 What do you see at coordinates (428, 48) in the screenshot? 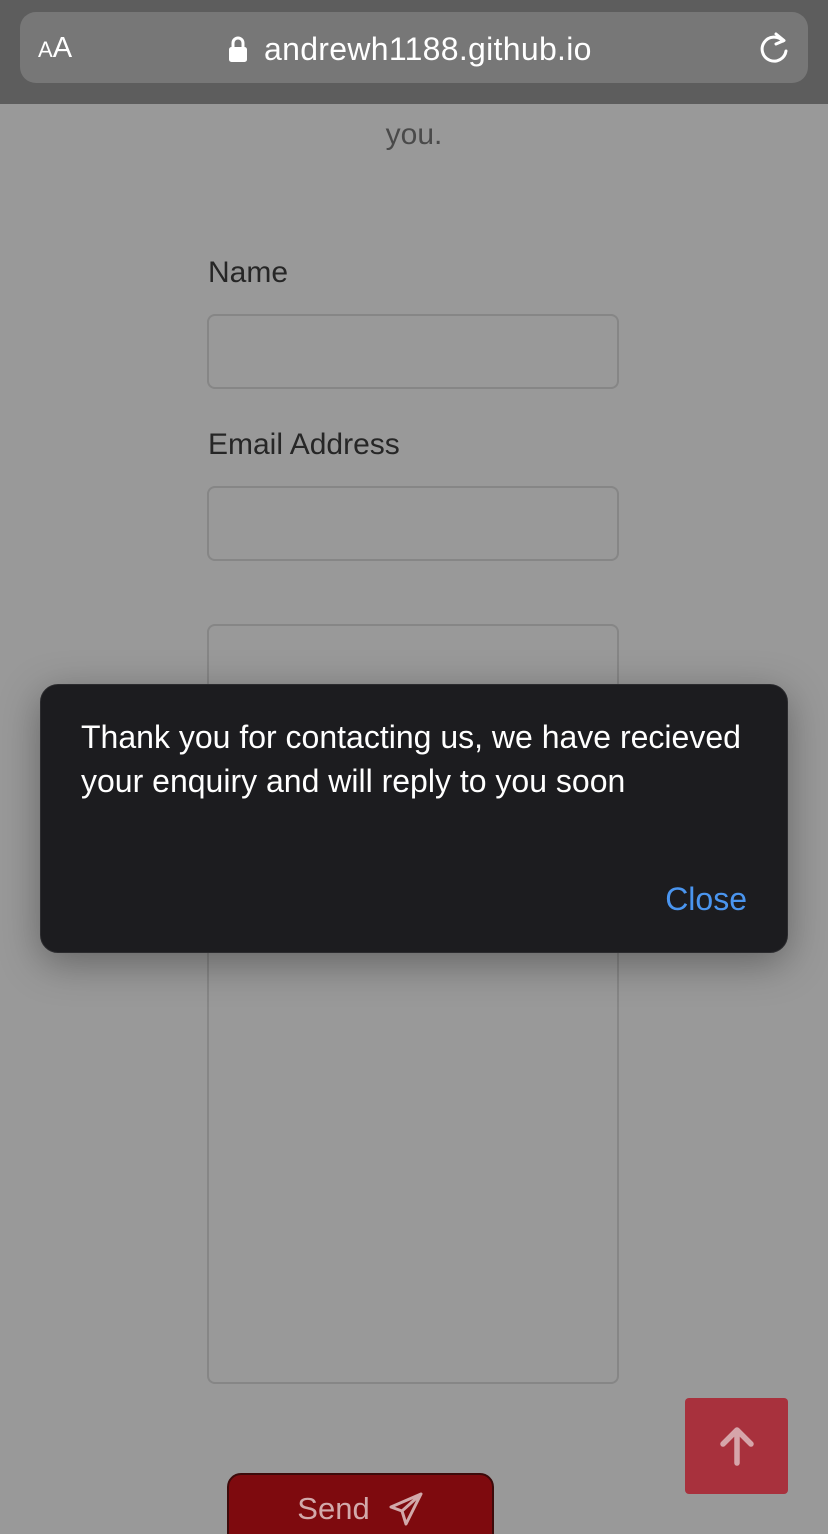
I see `url-text: andrewh1188.github.io` at bounding box center [428, 48].